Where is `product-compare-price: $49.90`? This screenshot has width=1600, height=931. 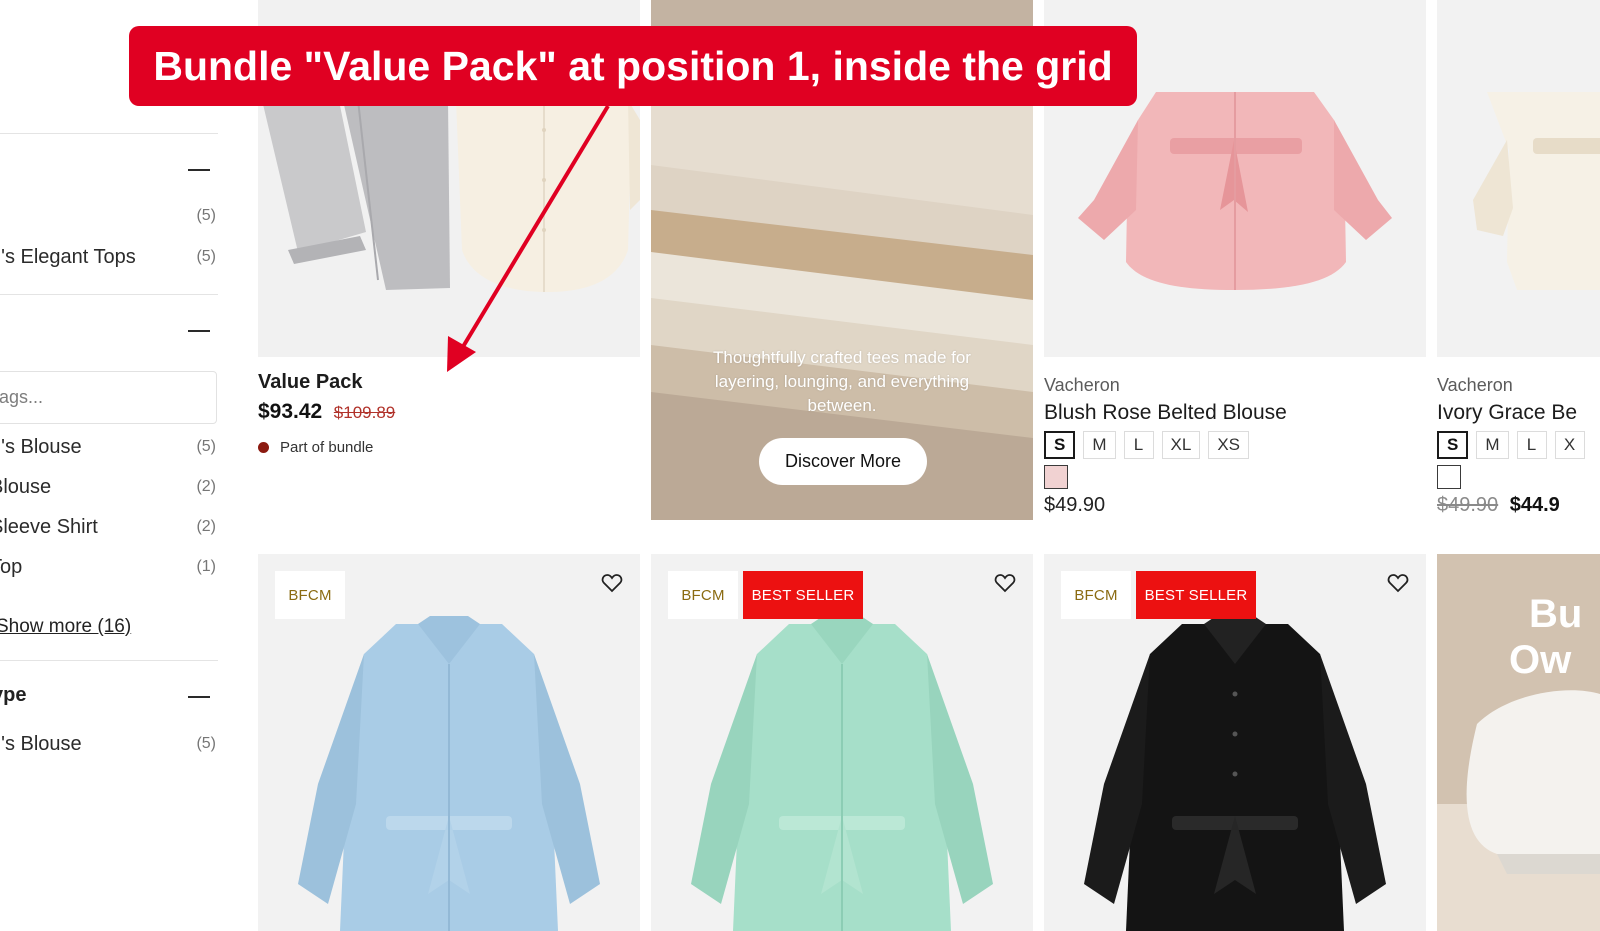
product-compare-price: $49.90 is located at coordinates (1468, 505).